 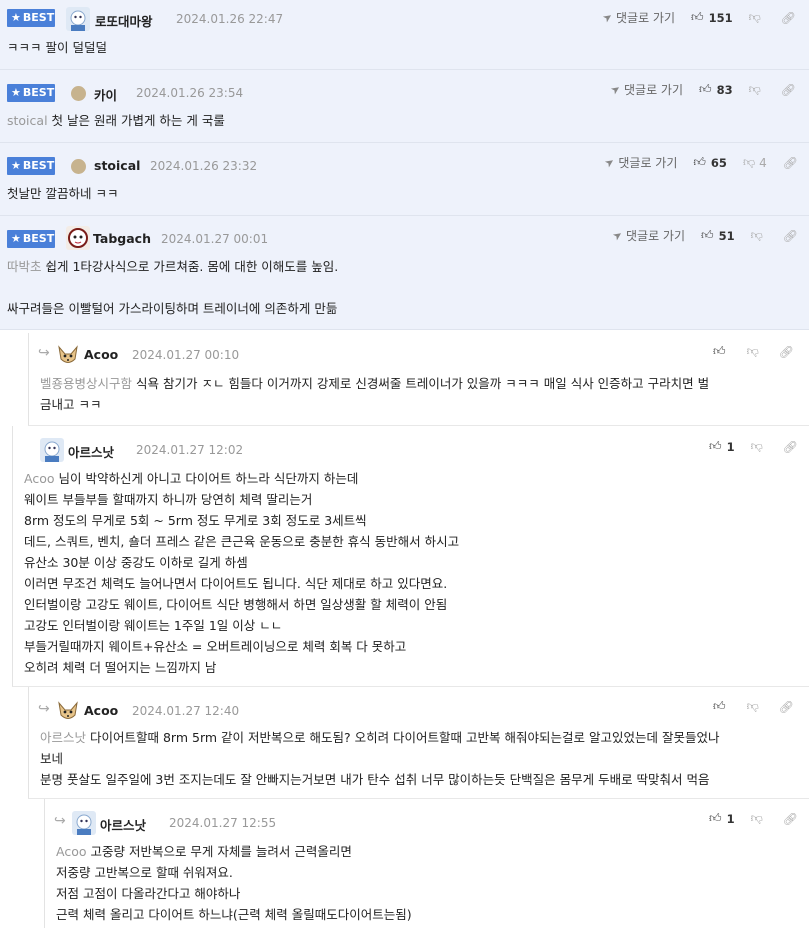 What do you see at coordinates (204, 166) in the screenshot?
I see `comment-date: 2024.01.26 23:32` at bounding box center [204, 166].